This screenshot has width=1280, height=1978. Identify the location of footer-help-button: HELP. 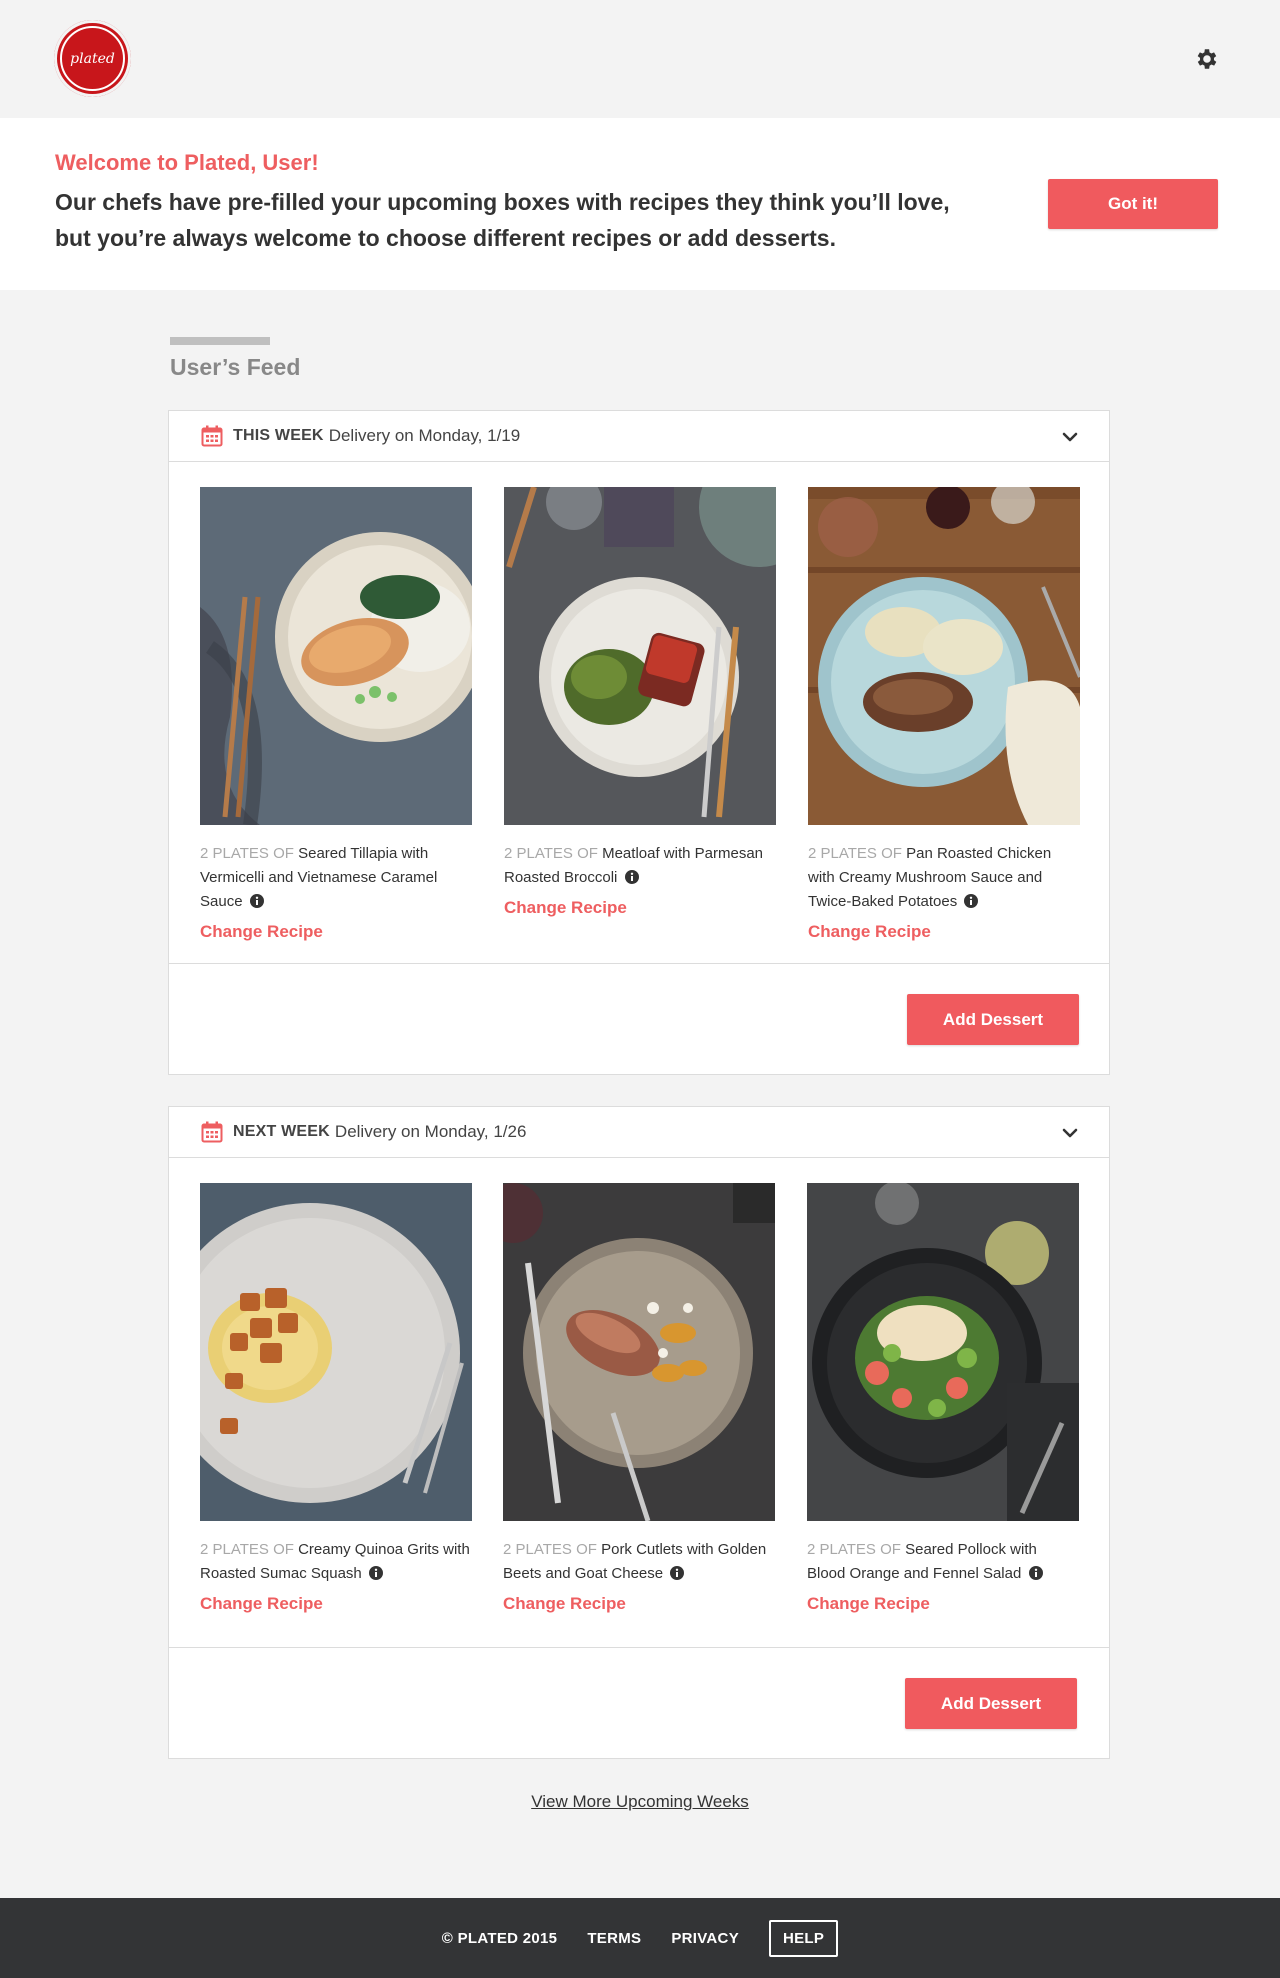
(804, 1938).